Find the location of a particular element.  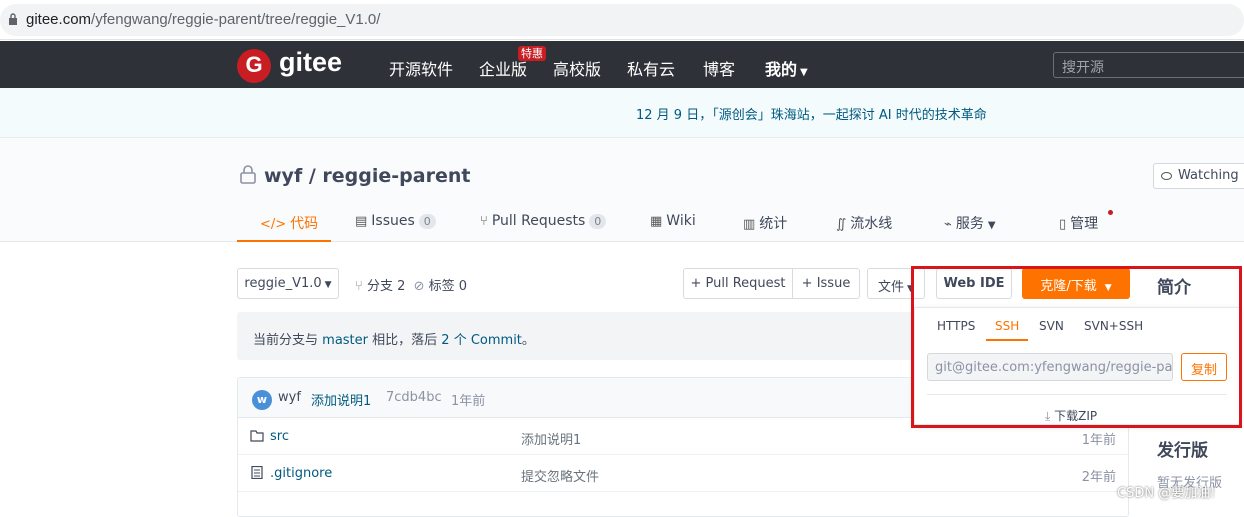

compare-branch-link: master is located at coordinates (345, 340).